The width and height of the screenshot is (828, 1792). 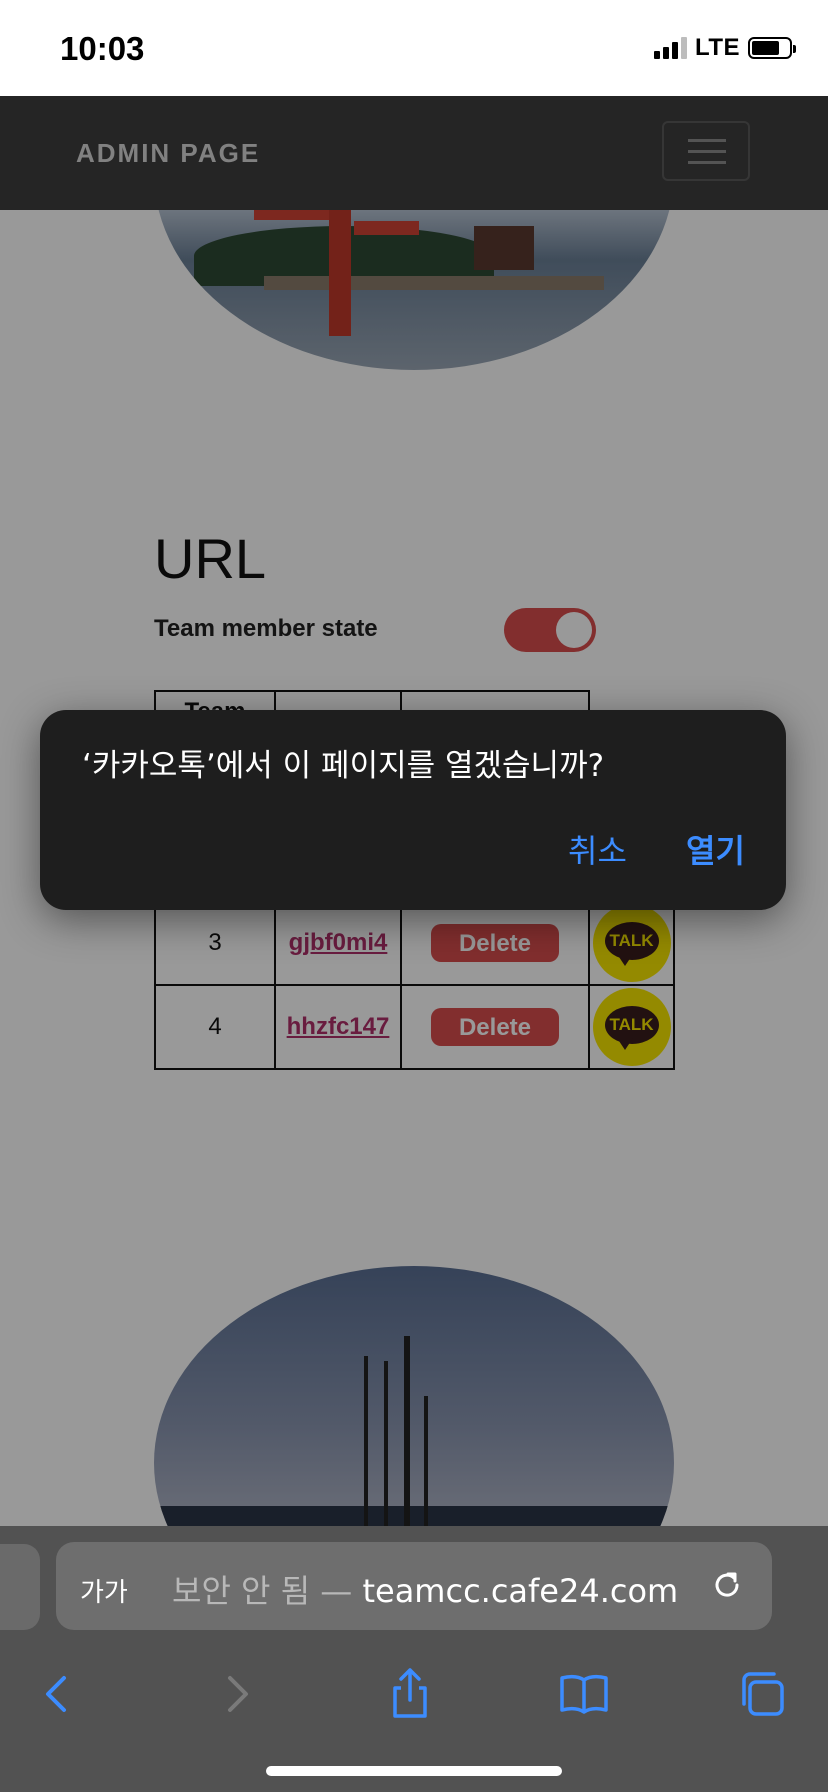 What do you see at coordinates (20, 1587) in the screenshot?
I see `previous-tab-peek` at bounding box center [20, 1587].